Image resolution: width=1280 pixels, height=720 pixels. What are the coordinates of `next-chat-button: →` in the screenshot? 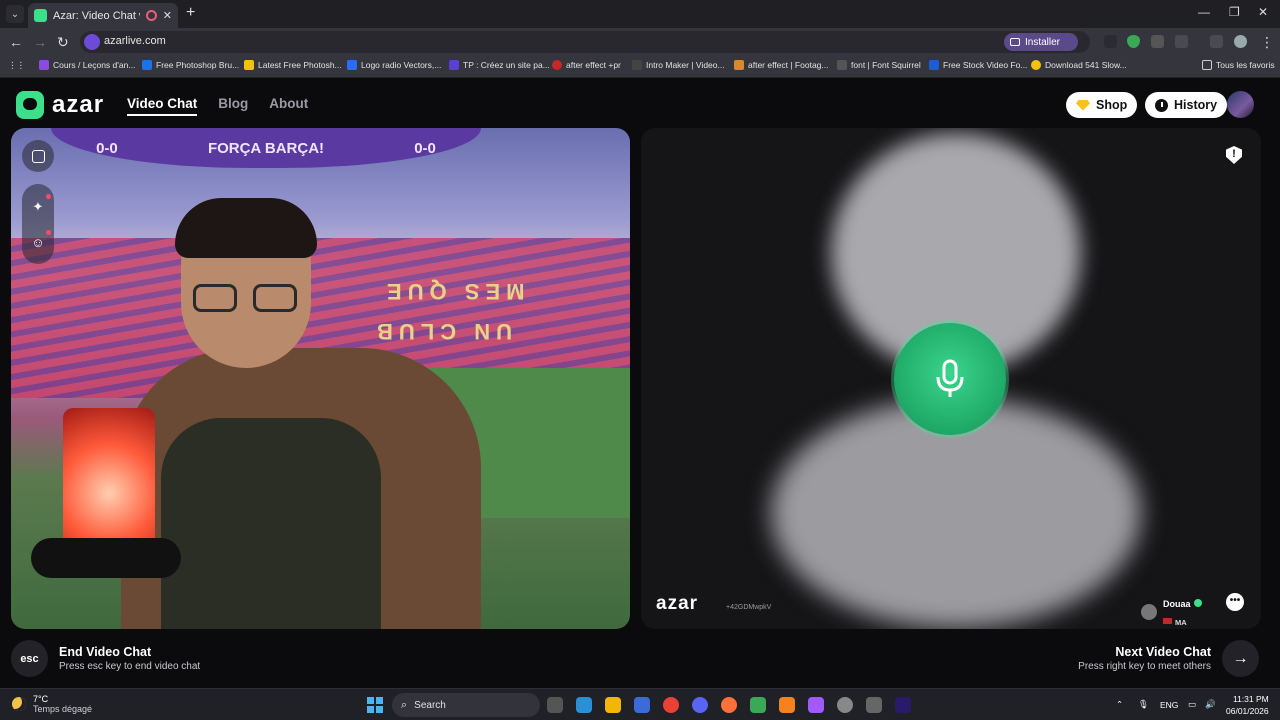 It's located at (1240, 658).